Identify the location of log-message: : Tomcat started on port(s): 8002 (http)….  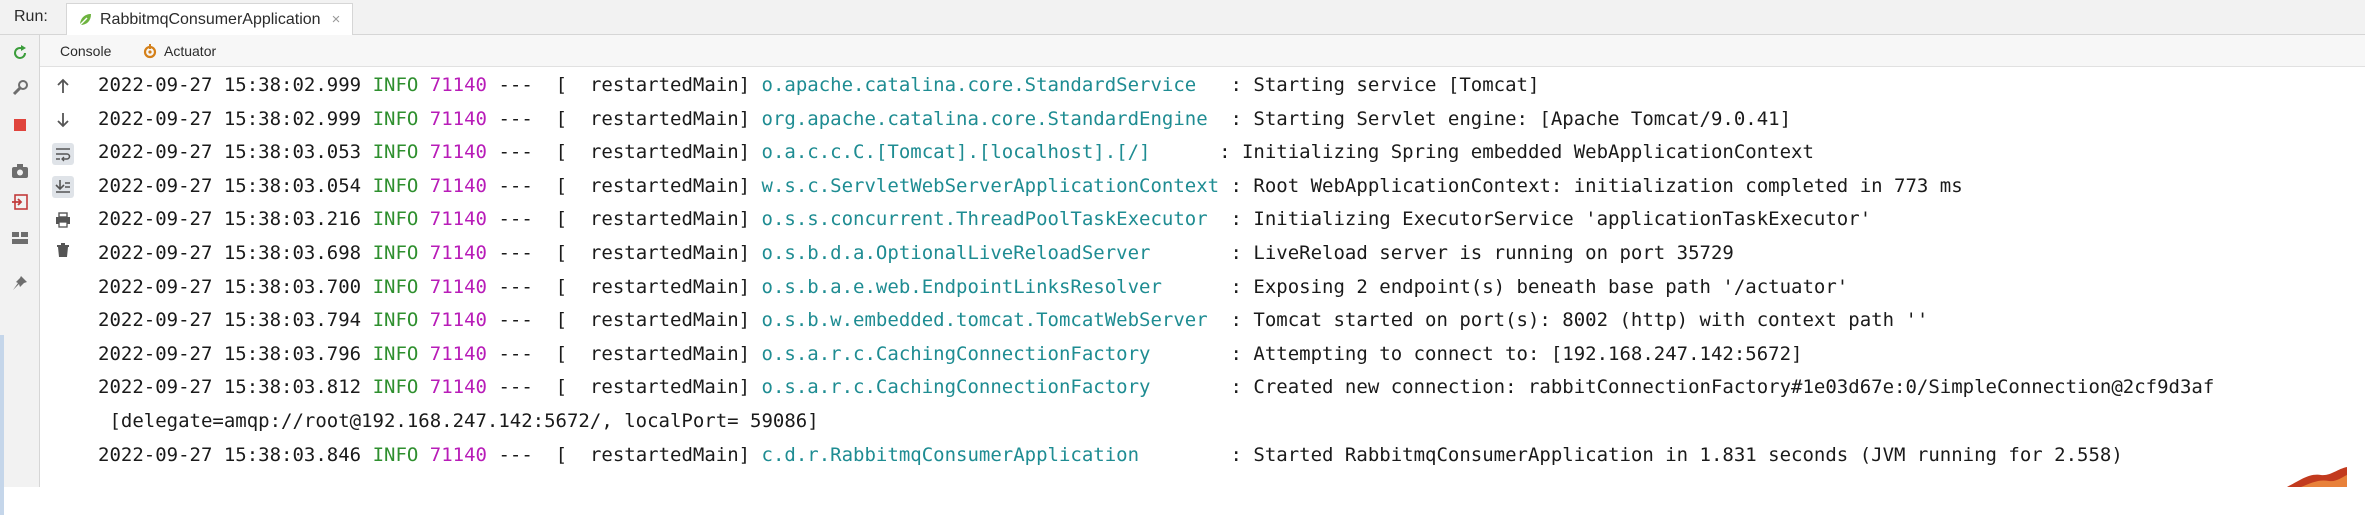
(1579, 320).